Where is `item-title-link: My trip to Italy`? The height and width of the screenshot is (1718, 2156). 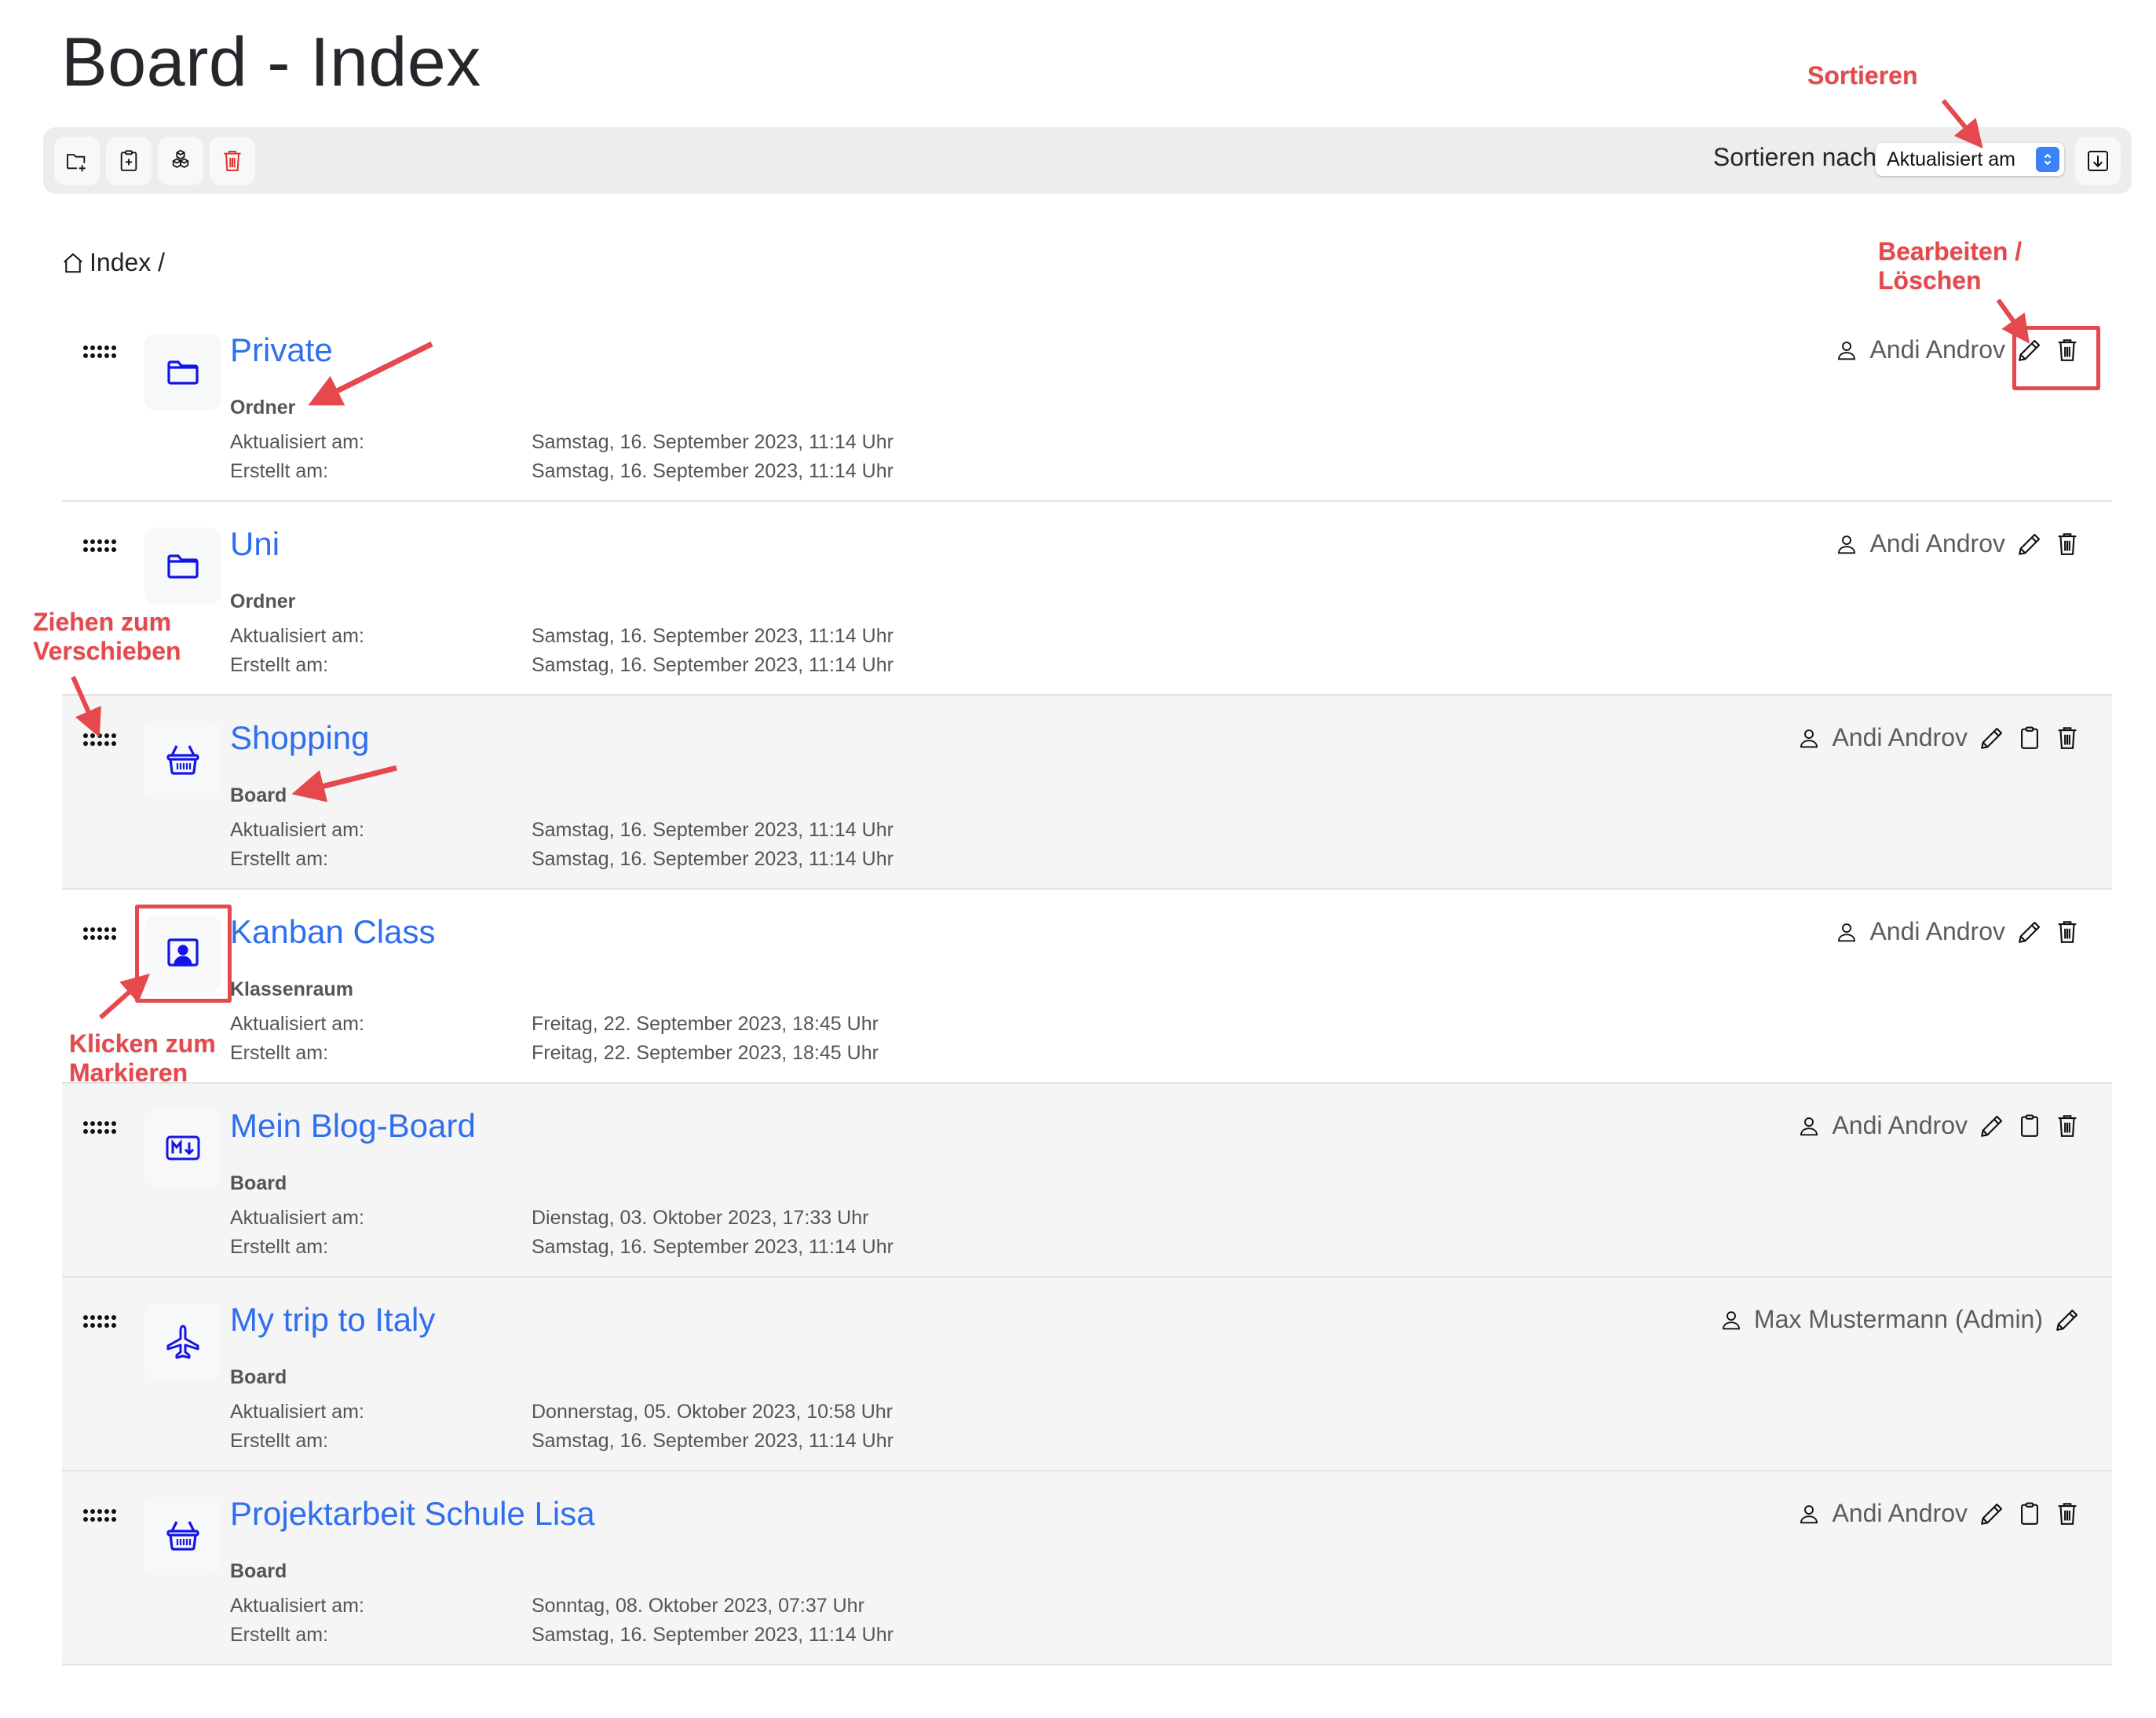 item-title-link: My trip to Italy is located at coordinates (333, 1320).